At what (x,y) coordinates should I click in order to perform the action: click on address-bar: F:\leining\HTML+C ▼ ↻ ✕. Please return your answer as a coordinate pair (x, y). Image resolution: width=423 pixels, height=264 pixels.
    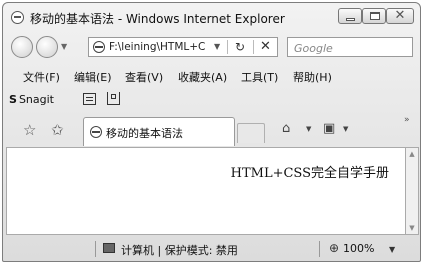
    Looking at the image, I should click on (183, 47).